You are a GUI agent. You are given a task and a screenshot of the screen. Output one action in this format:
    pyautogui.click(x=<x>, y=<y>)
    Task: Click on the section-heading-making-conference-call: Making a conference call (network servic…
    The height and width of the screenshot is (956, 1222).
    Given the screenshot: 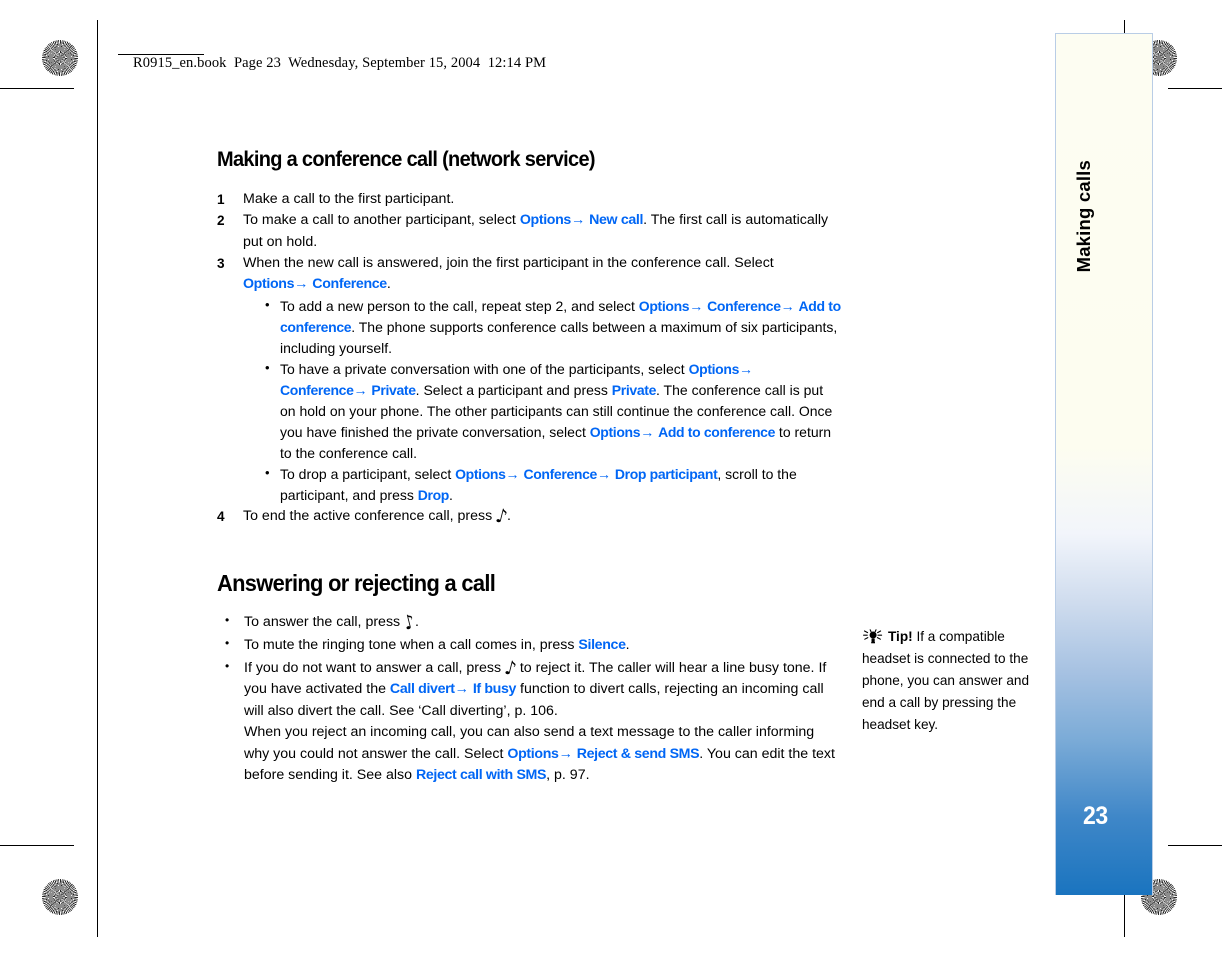 What is the action you would take?
    pyautogui.click(x=406, y=159)
    